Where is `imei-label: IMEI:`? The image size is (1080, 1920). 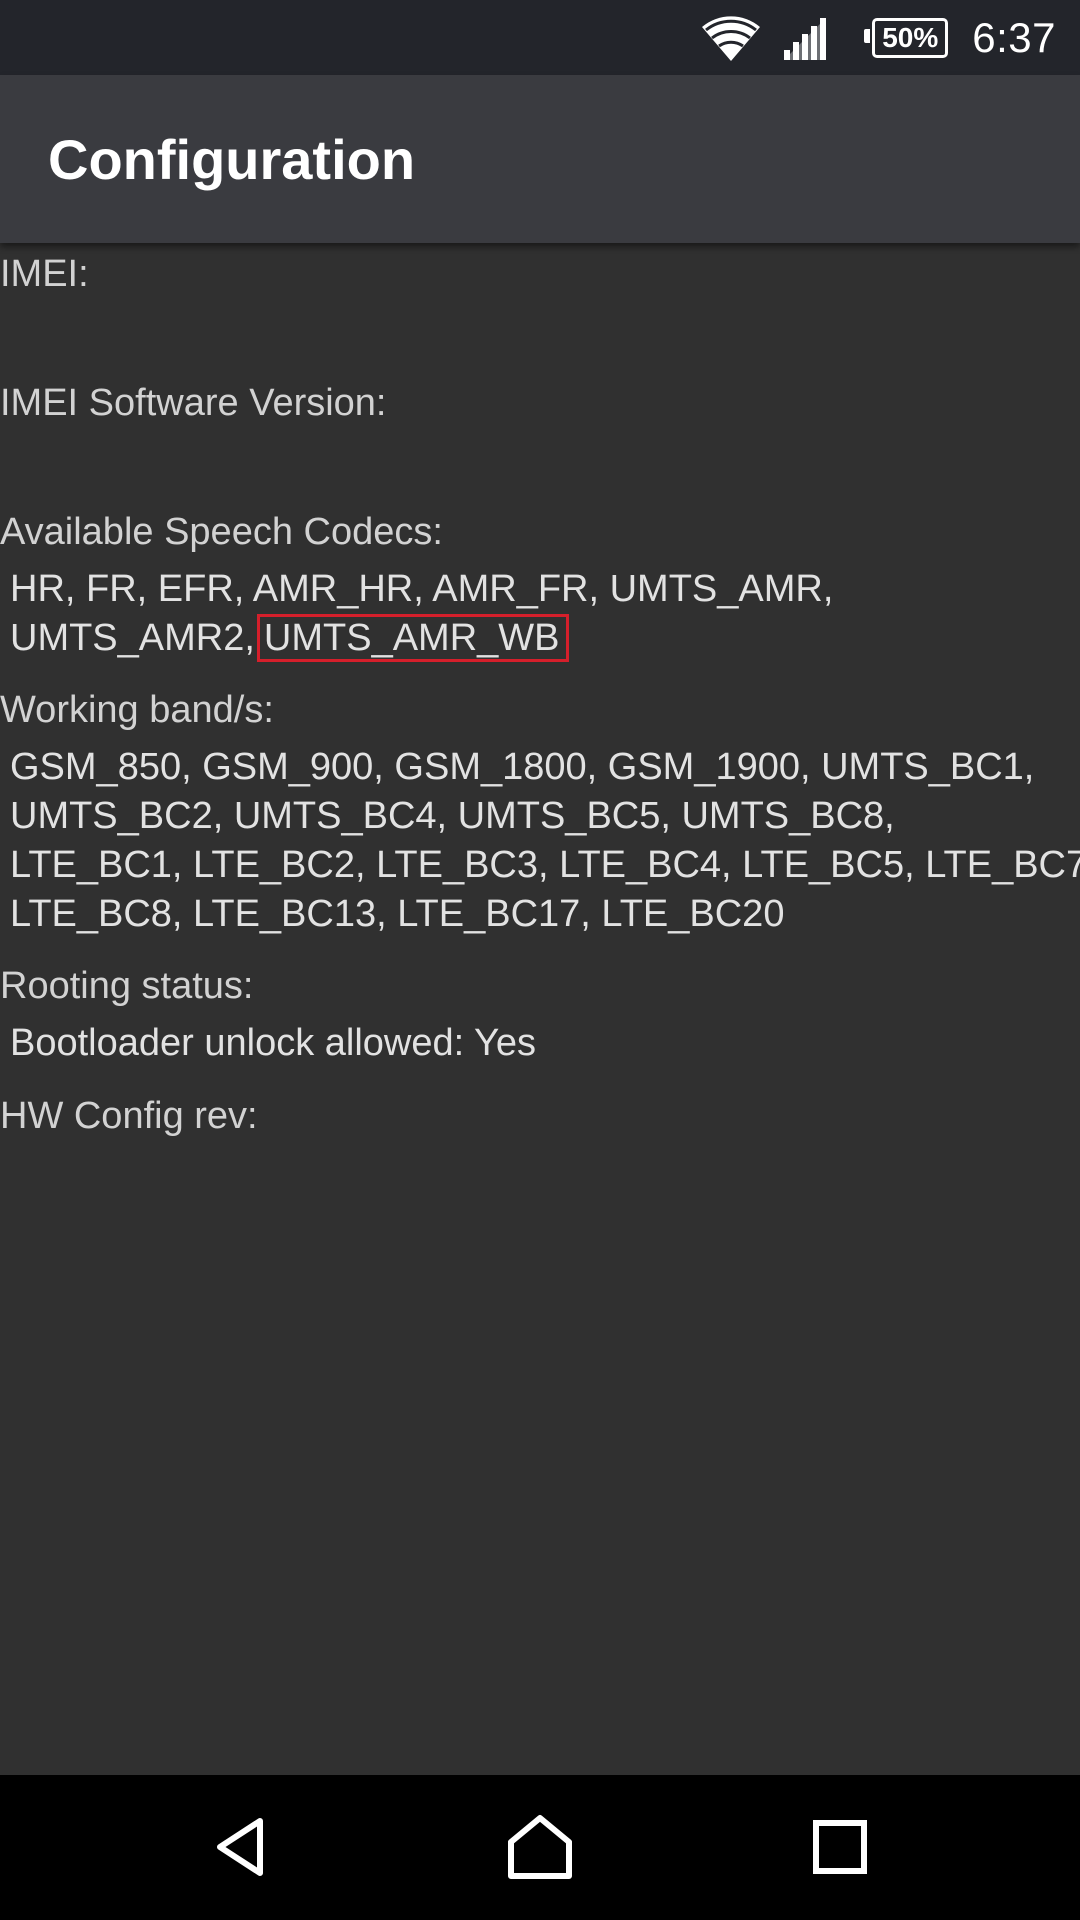 imei-label: IMEI: is located at coordinates (44, 274).